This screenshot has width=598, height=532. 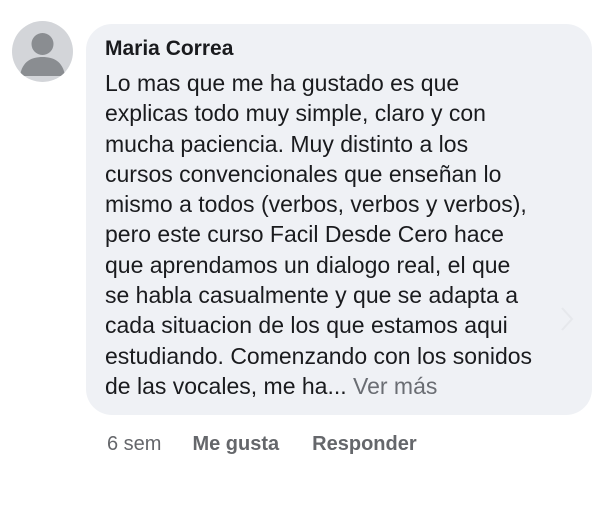 I want to click on chevron-right-icon, so click(x=567, y=319).